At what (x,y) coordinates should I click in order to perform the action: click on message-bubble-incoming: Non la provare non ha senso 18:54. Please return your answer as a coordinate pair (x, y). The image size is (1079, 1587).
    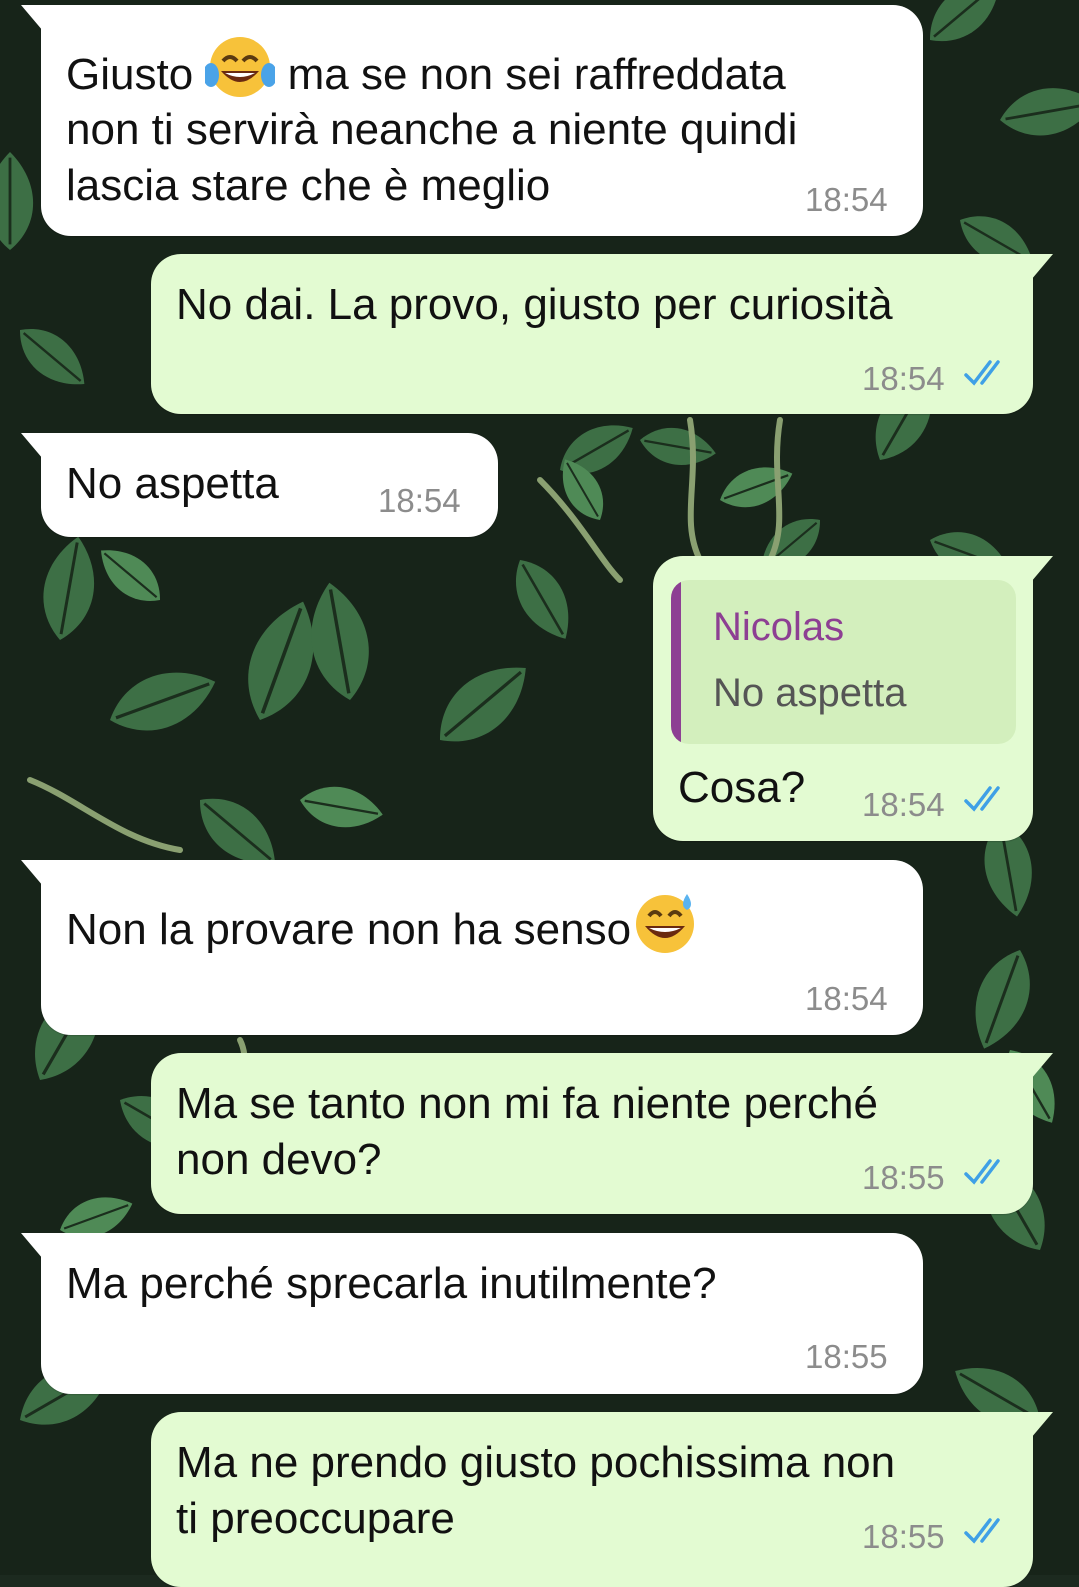
    Looking at the image, I should click on (472, 947).